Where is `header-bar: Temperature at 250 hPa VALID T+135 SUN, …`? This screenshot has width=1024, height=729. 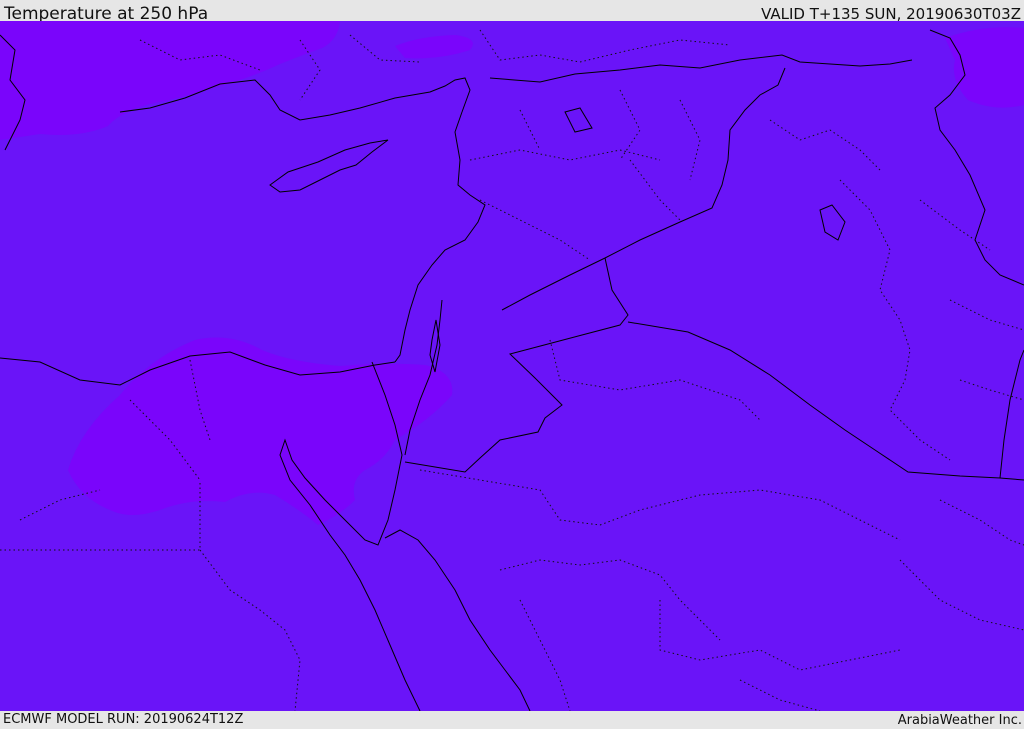
header-bar: Temperature at 250 hPa VALID T+135 SUN, … is located at coordinates (512, 12).